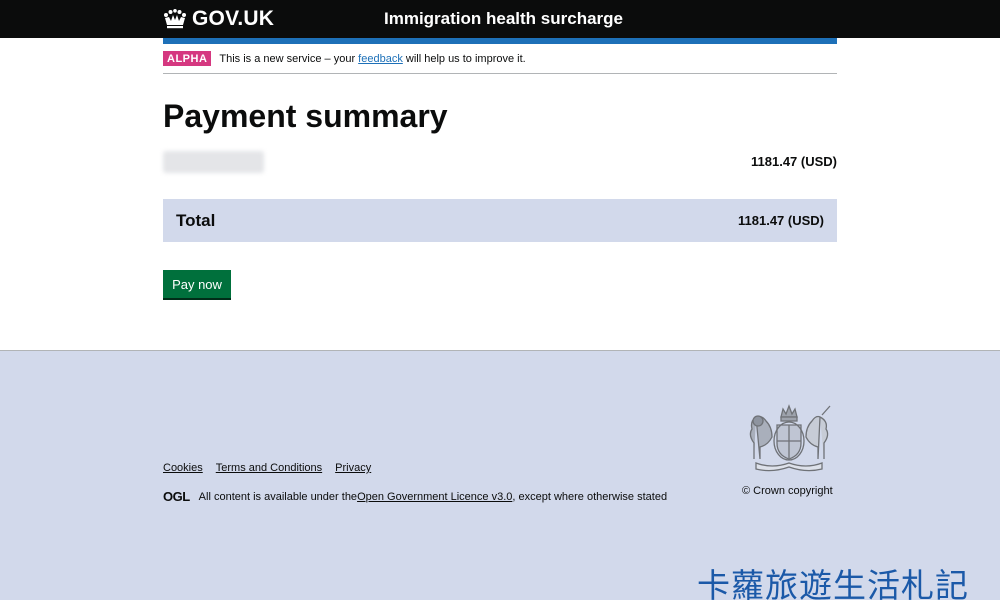 The height and width of the screenshot is (600, 1000). I want to click on phase-text-after: will help us to improve it., so click(464, 58).